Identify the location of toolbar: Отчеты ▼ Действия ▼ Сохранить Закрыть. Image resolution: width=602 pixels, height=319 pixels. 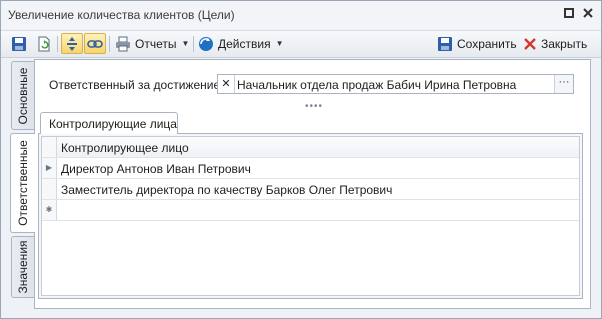
(301, 44).